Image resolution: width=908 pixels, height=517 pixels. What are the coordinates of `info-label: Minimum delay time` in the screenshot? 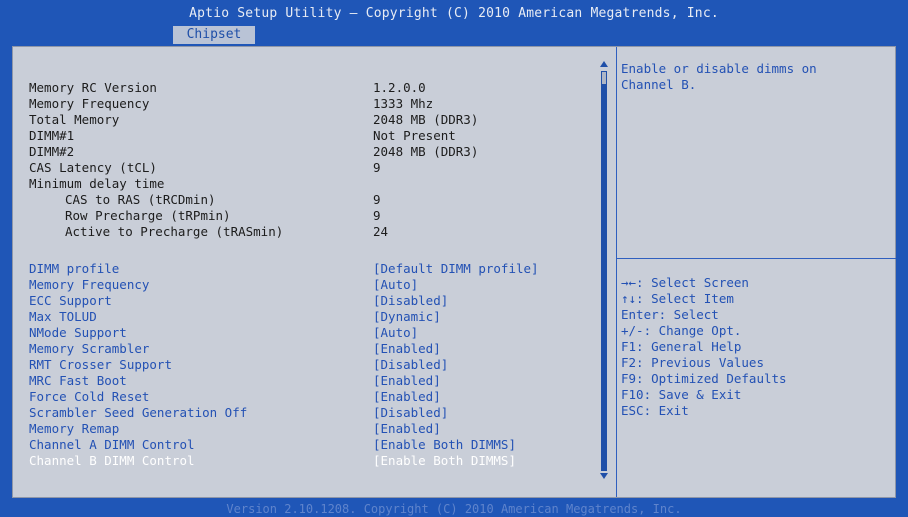 It's located at (97, 183).